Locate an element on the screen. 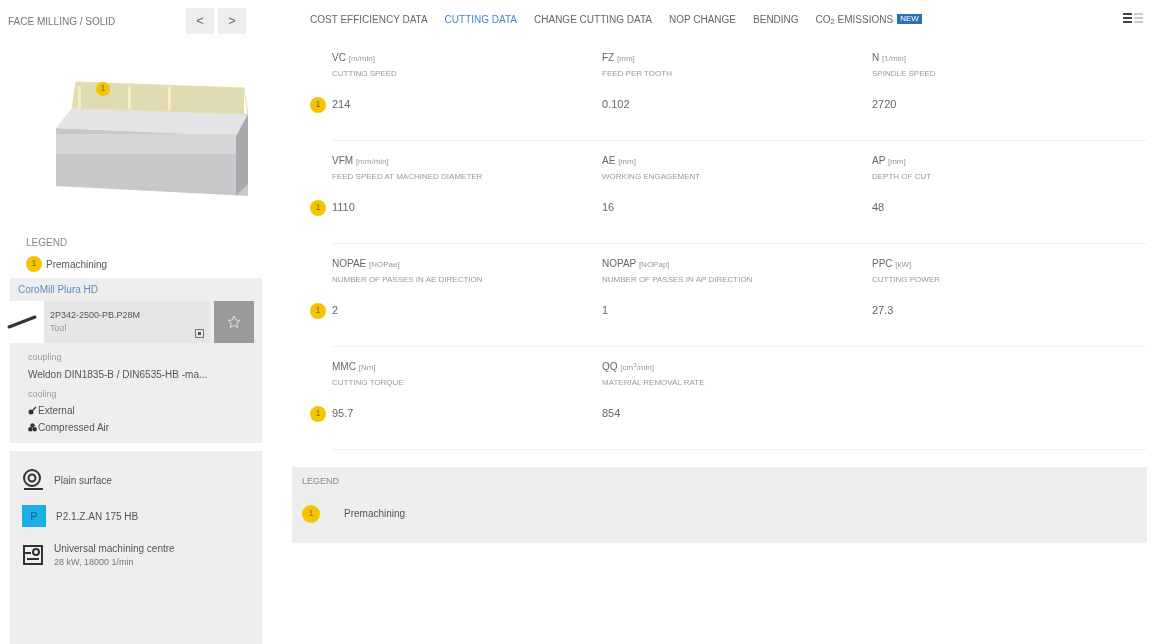  parameter-description: NUMBER OF PASSES IN AP DIRECTION is located at coordinates (678, 279).